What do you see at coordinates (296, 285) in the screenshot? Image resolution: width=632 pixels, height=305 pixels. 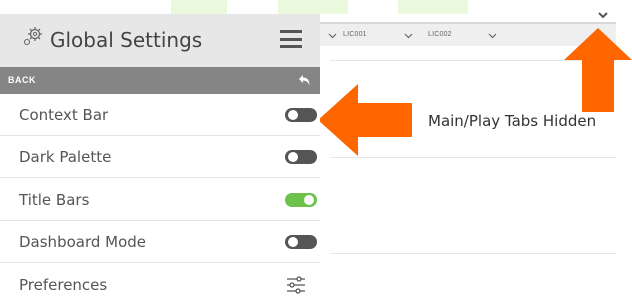 I see `sliders-icon` at bounding box center [296, 285].